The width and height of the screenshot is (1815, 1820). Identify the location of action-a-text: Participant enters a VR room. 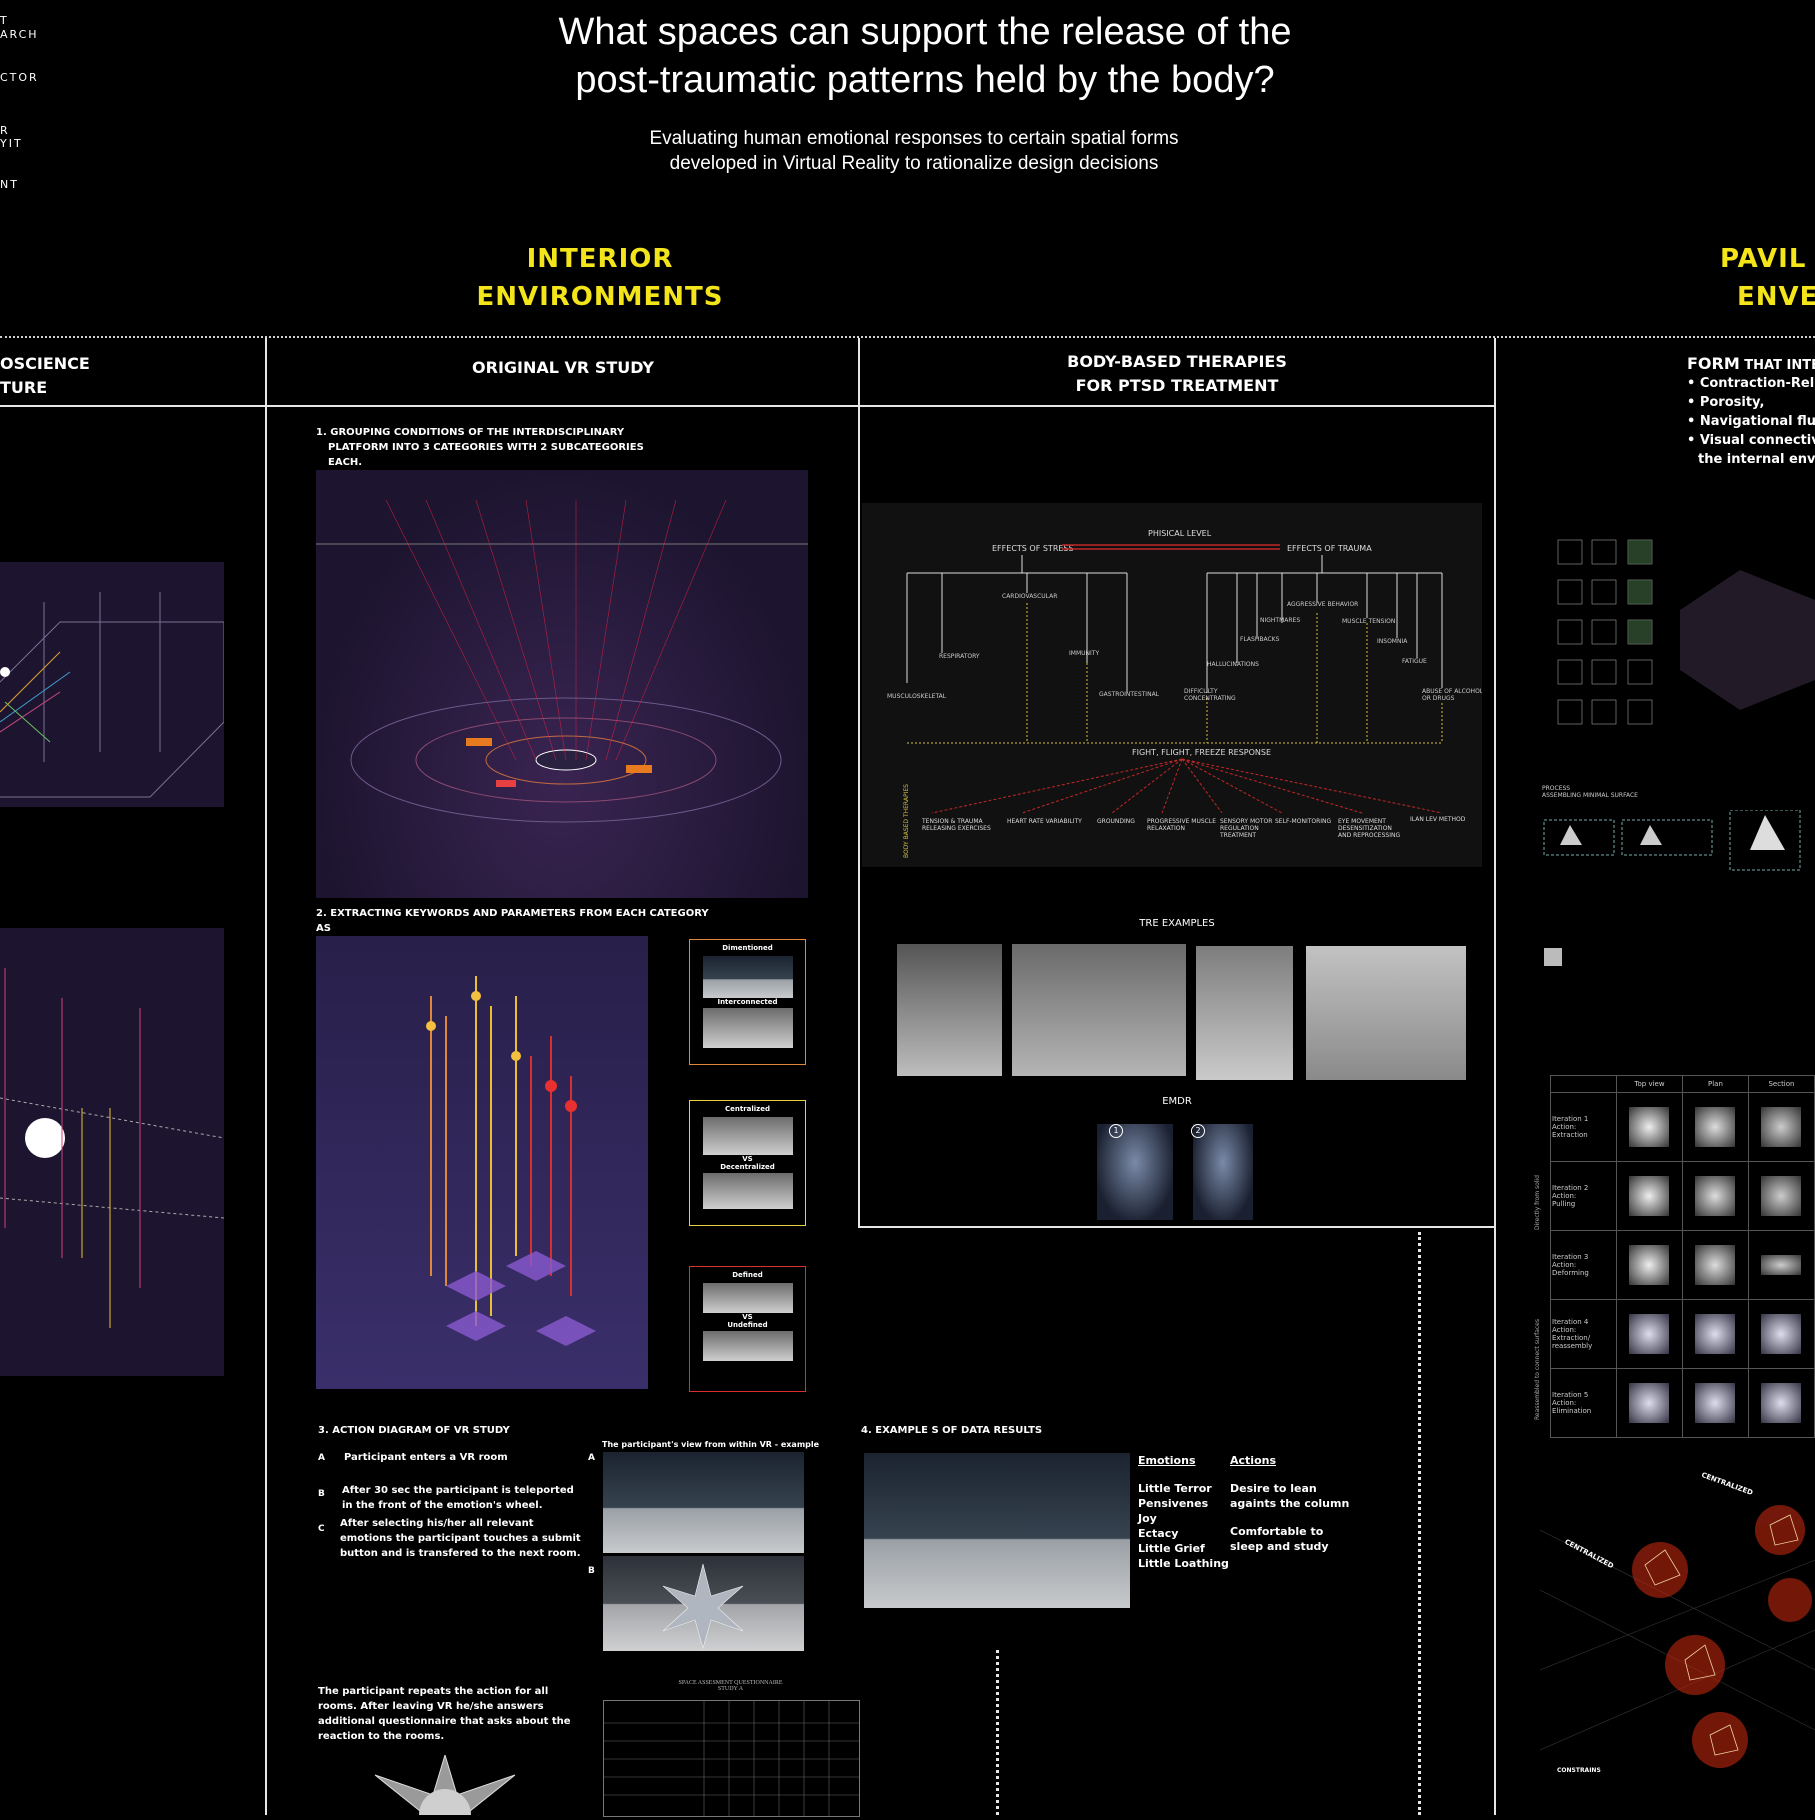
(426, 1457).